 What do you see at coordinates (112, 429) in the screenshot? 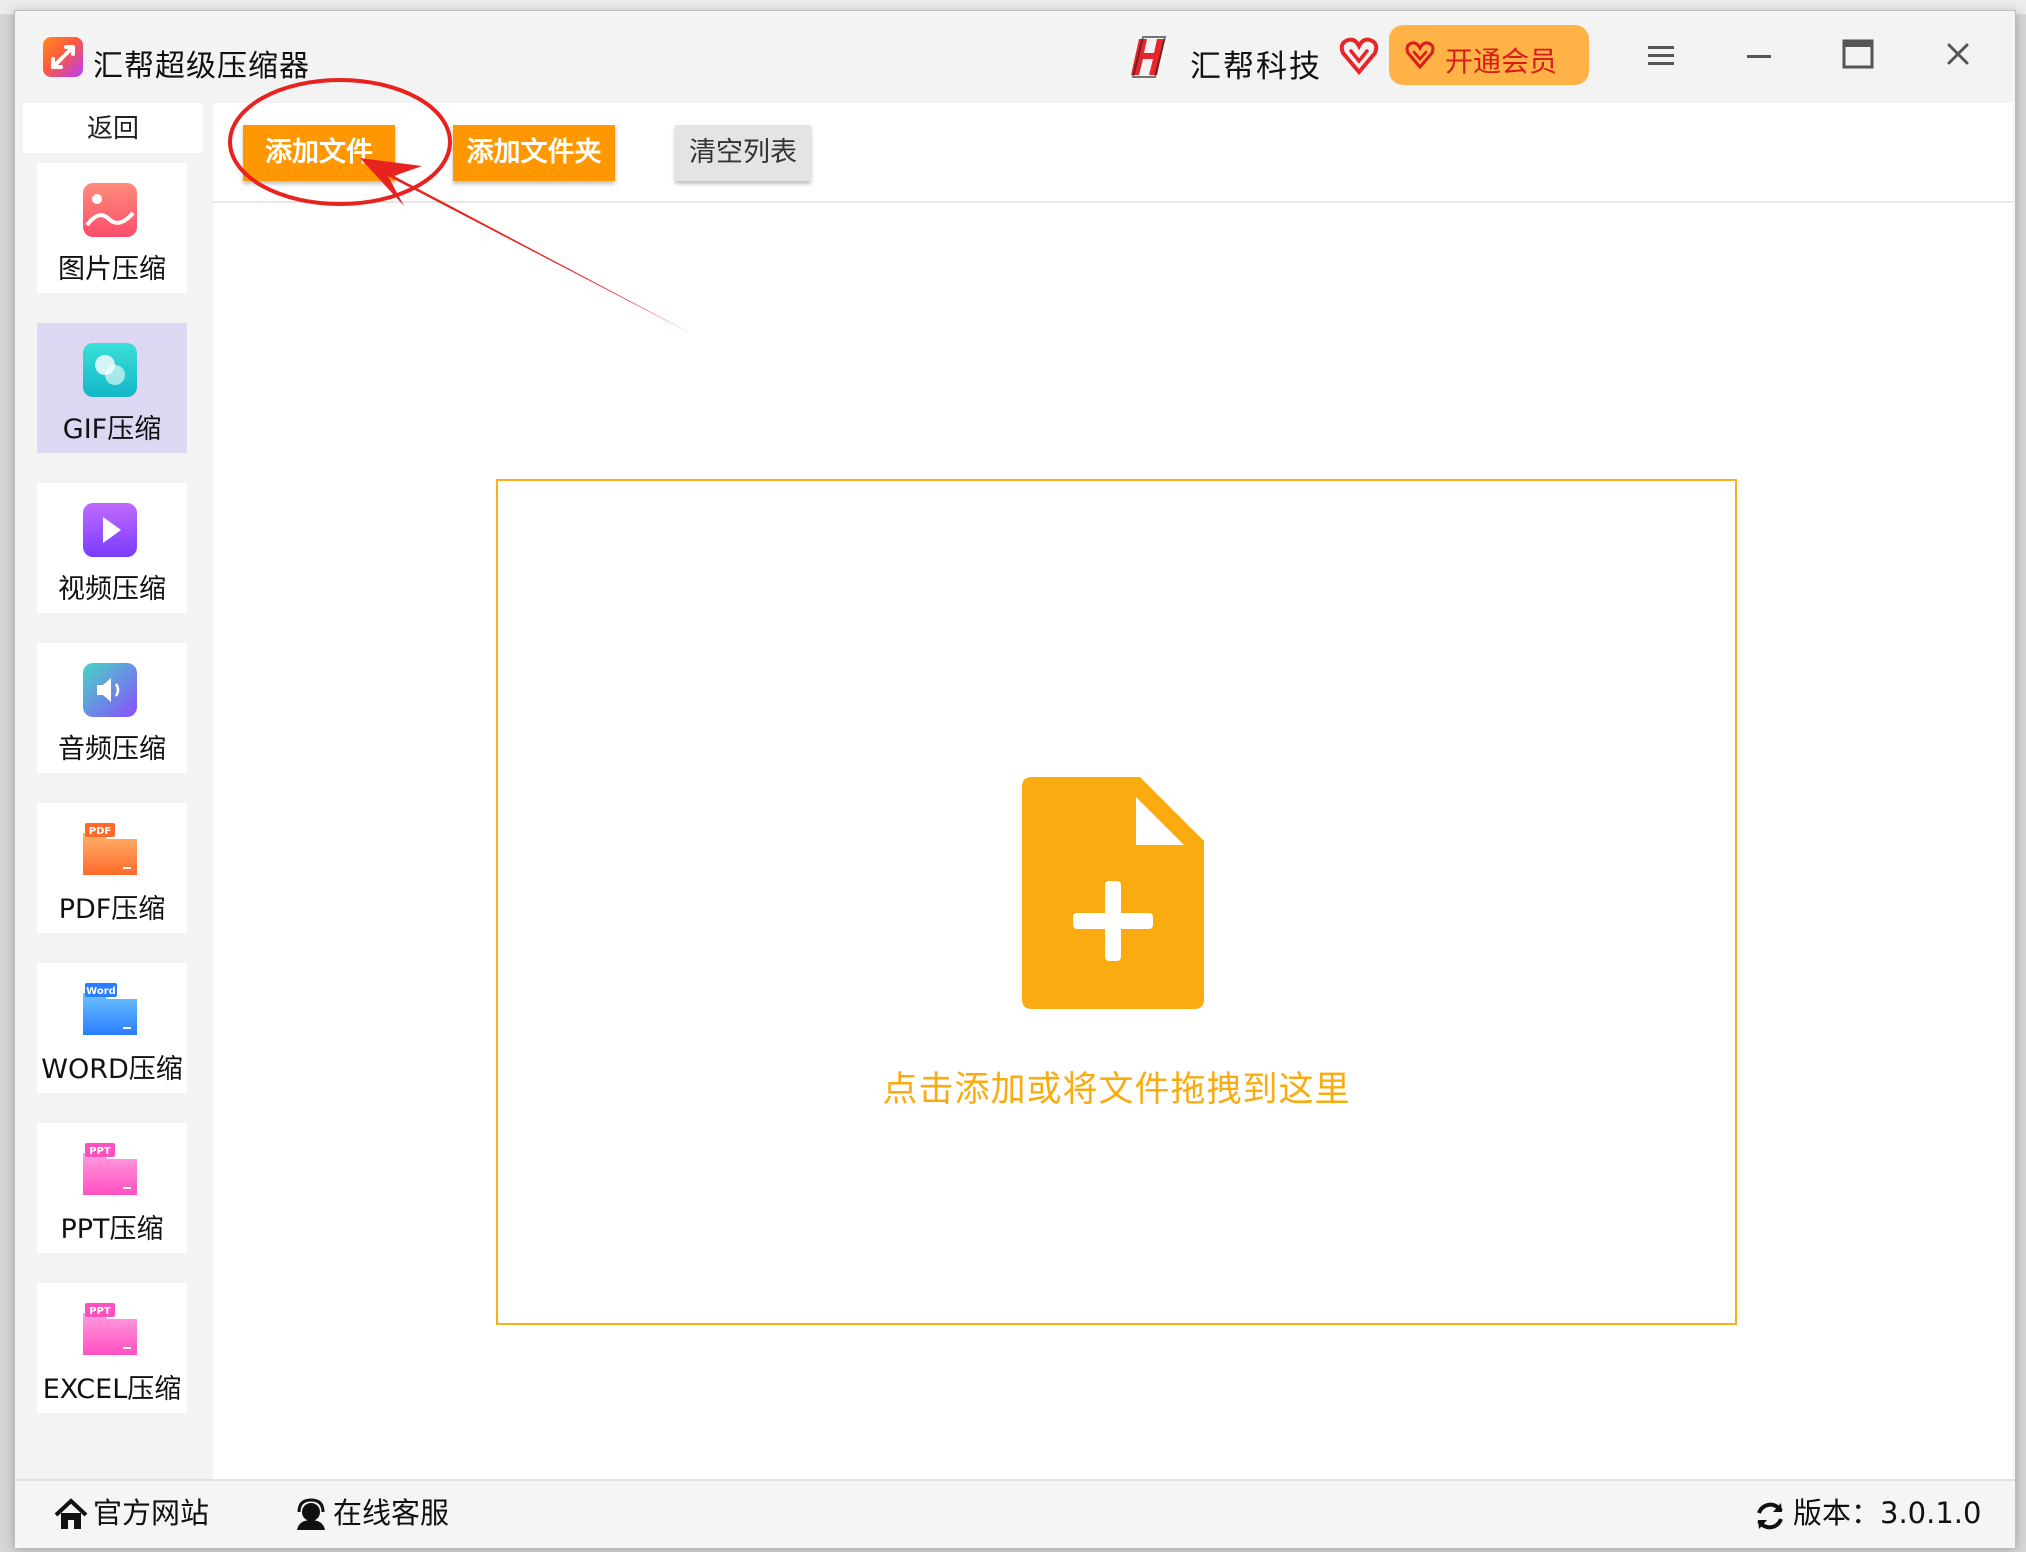
I see `nav-item-label: GIF压缩` at bounding box center [112, 429].